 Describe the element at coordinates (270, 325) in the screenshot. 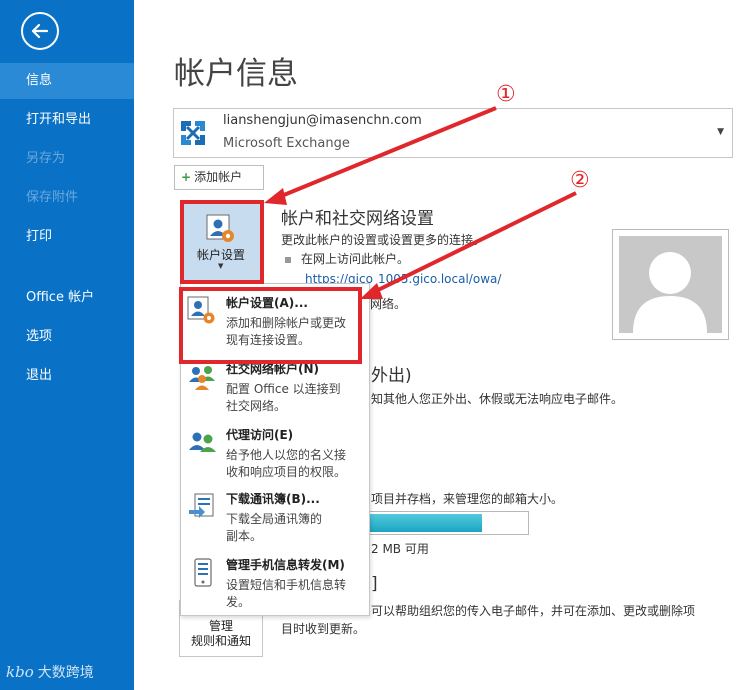

I see `highlight-box-account-settings-menu-item` at that location.